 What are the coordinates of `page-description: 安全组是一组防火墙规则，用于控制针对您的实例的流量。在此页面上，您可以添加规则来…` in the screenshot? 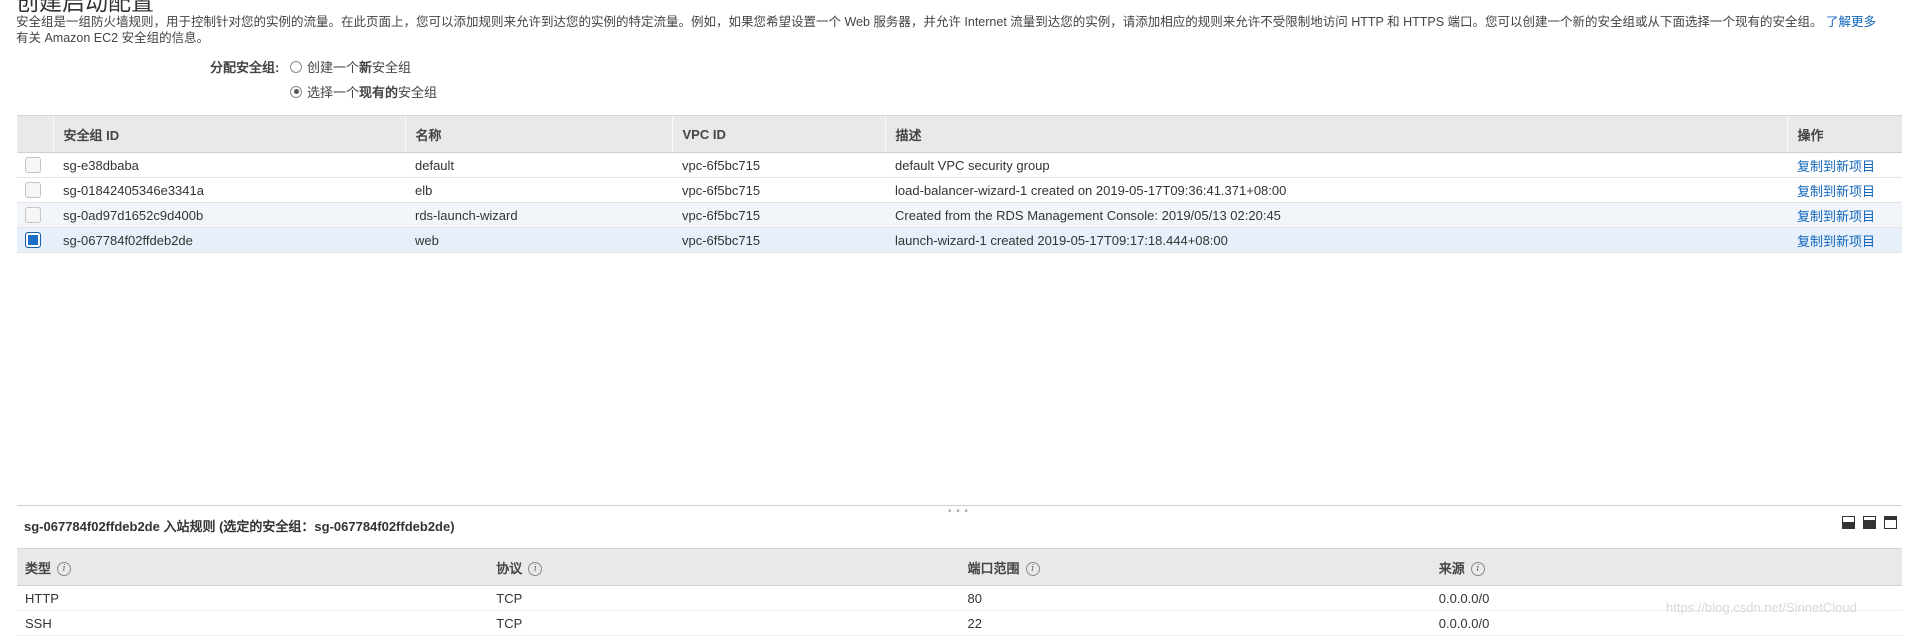 It's located at (956, 30).